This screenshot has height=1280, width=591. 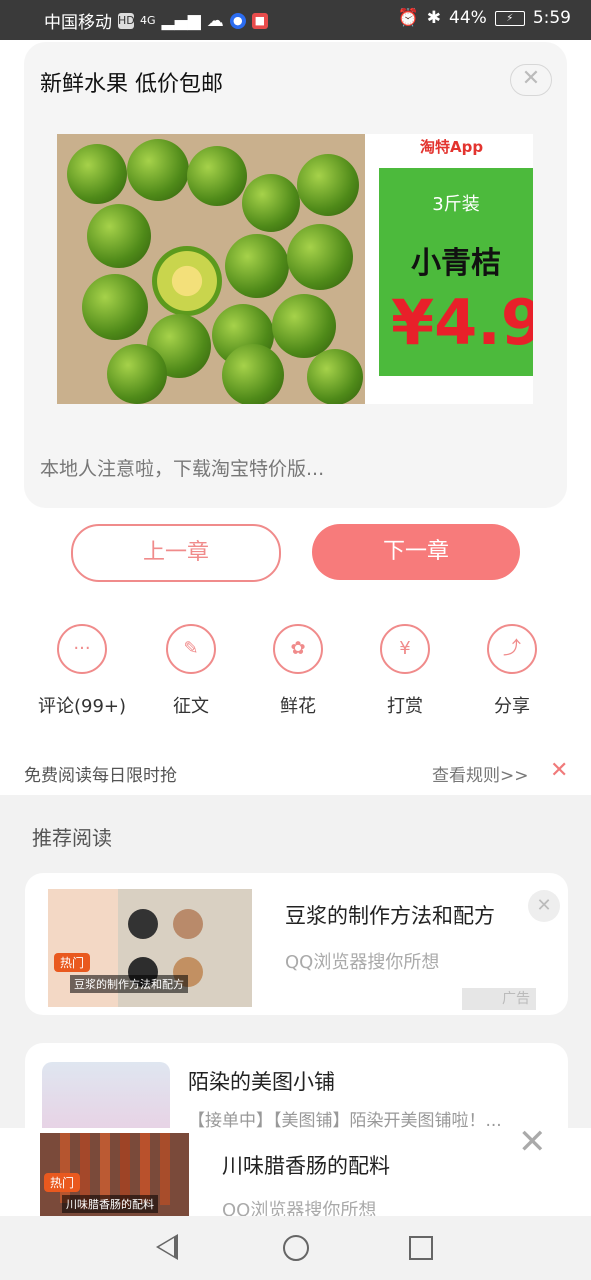 I want to click on wifi-signal-icon: ▂▄▆, so click(x=181, y=20).